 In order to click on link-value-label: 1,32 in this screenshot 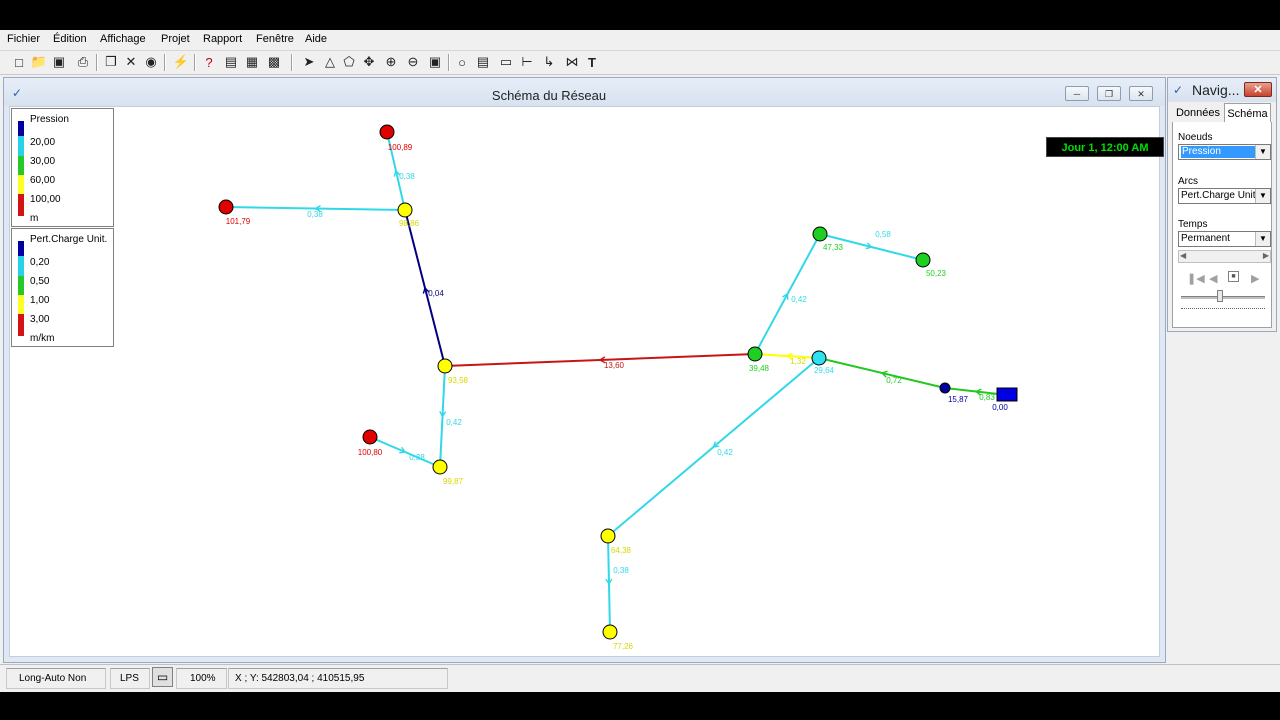, I will do `click(798, 361)`.